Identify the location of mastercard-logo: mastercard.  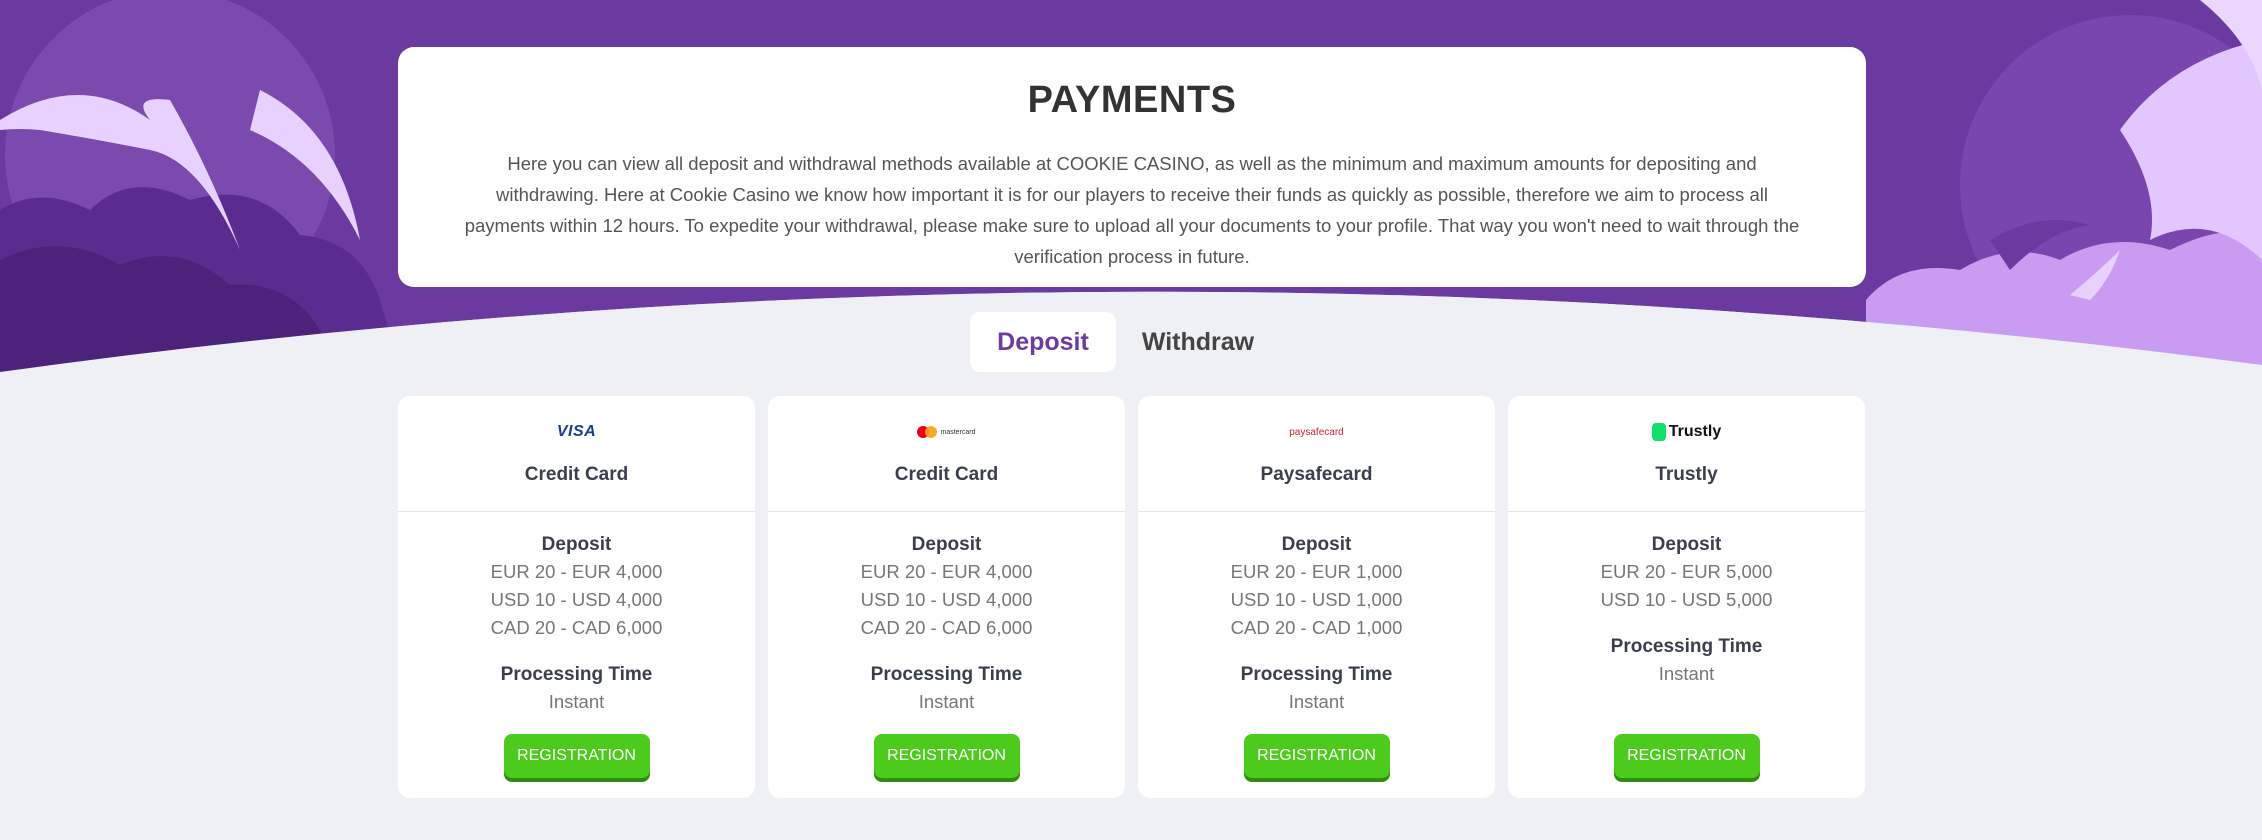
(946, 432).